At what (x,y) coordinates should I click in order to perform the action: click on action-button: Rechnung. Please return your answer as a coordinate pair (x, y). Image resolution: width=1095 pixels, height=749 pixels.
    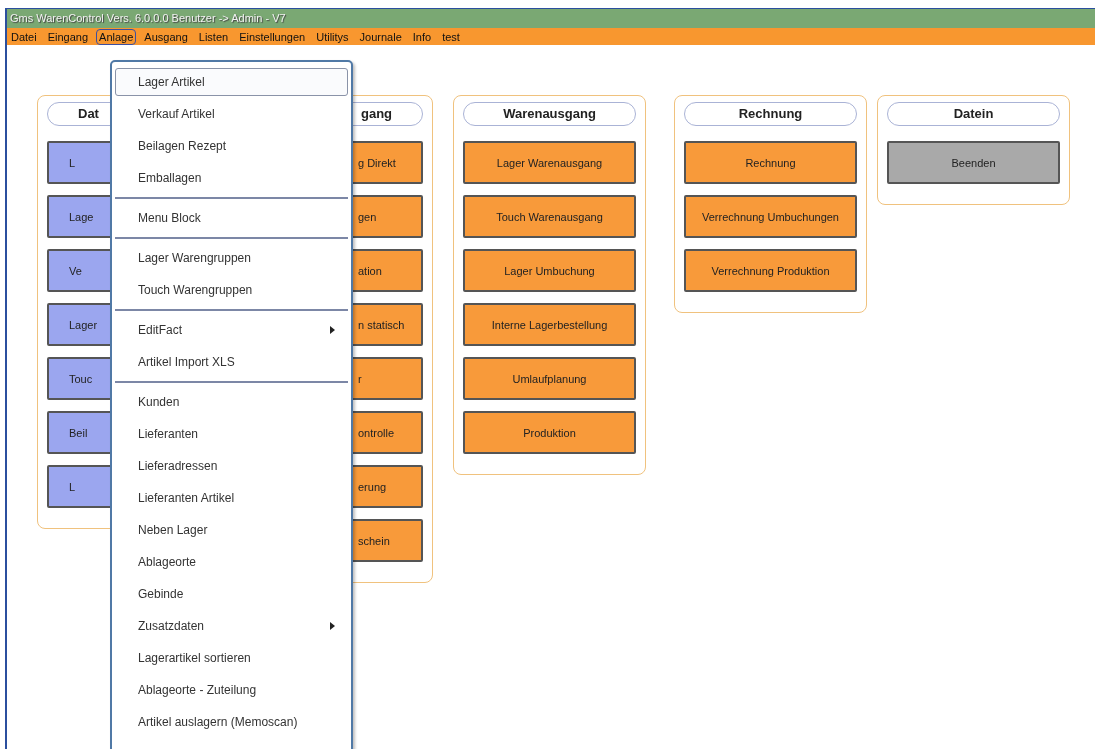
    Looking at the image, I should click on (770, 162).